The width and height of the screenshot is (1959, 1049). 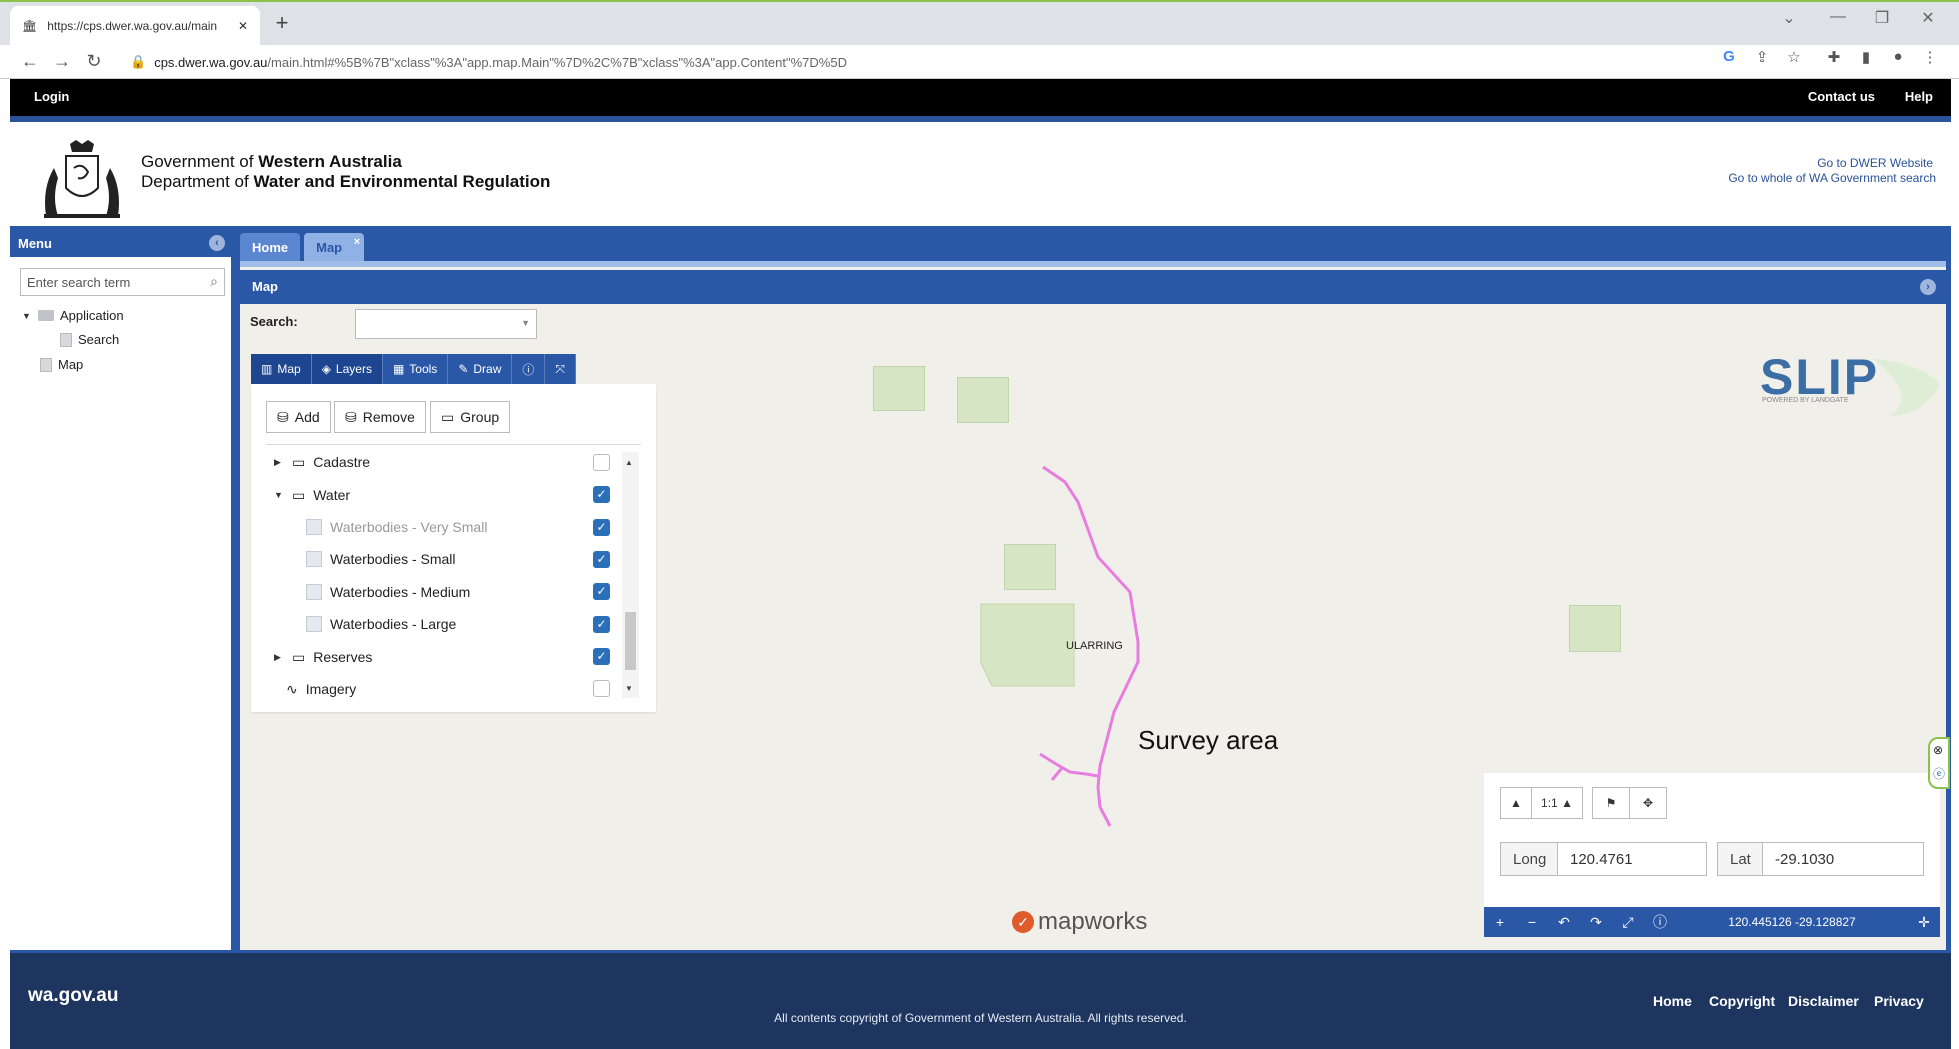 I want to click on profile-avatar-icon: ●, so click(x=1898, y=56).